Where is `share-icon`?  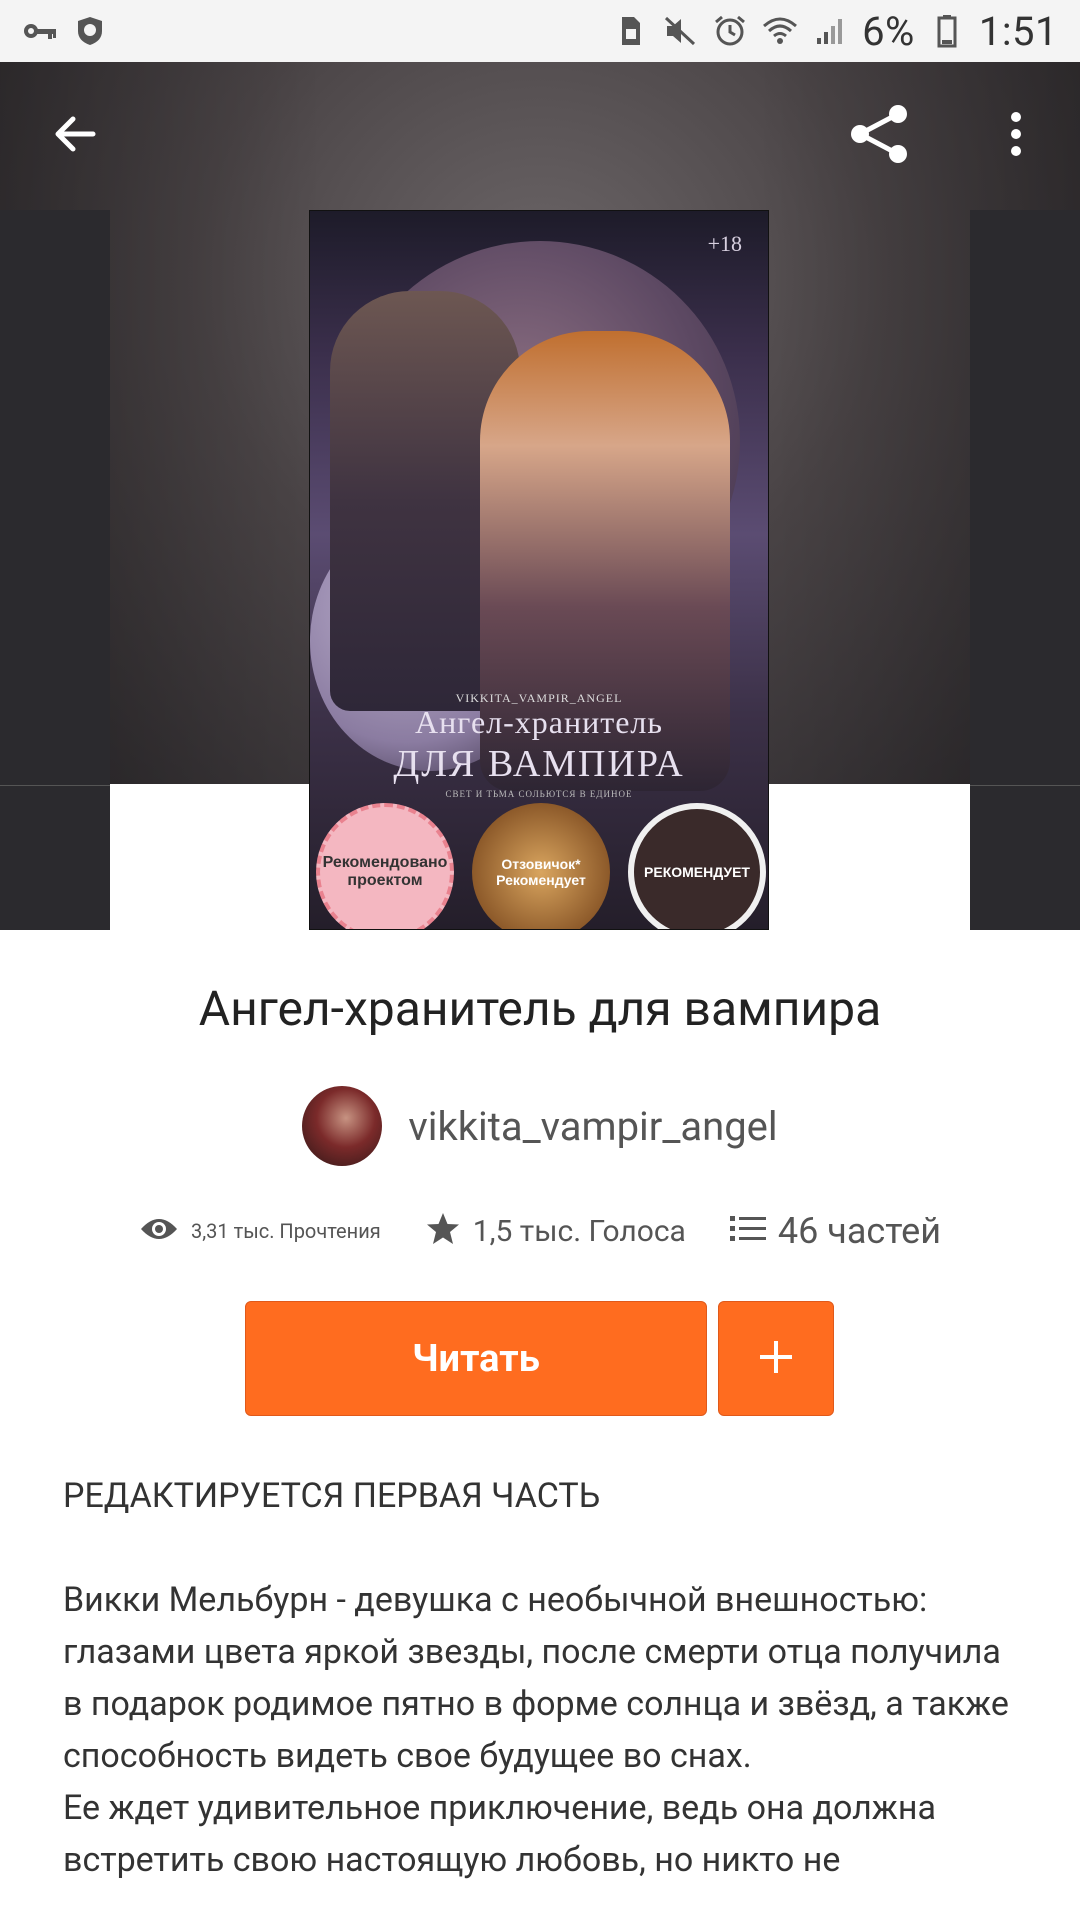
share-icon is located at coordinates (880, 136).